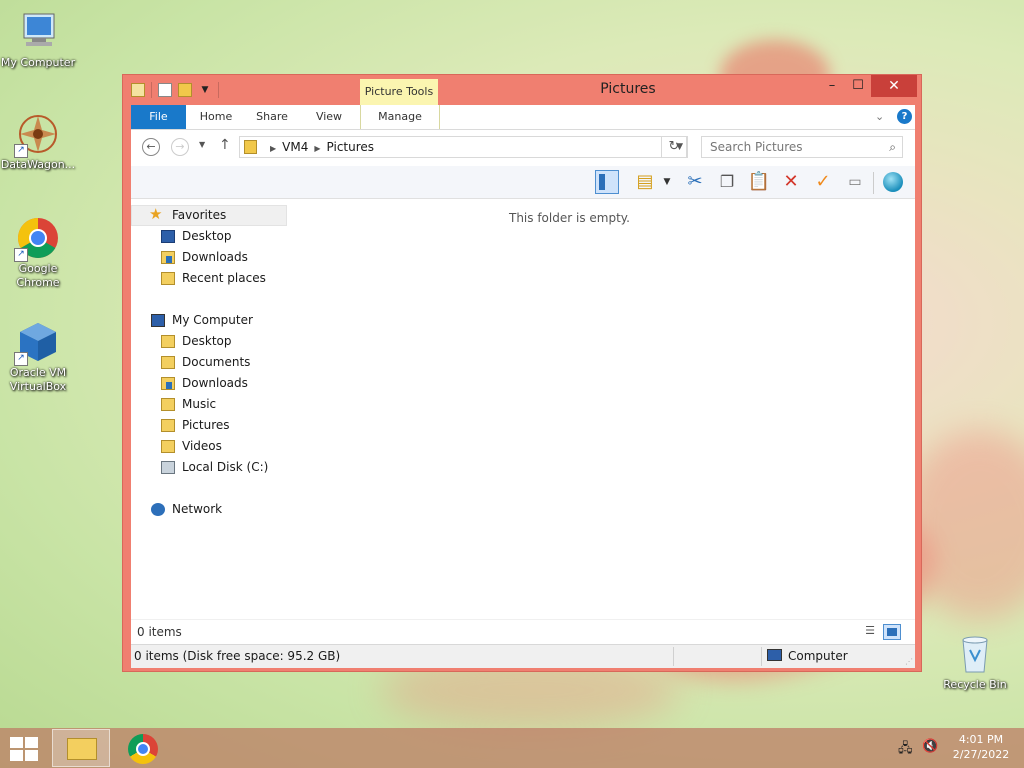 This screenshot has width=1024, height=768. I want to click on recent-places-icon, so click(168, 278).